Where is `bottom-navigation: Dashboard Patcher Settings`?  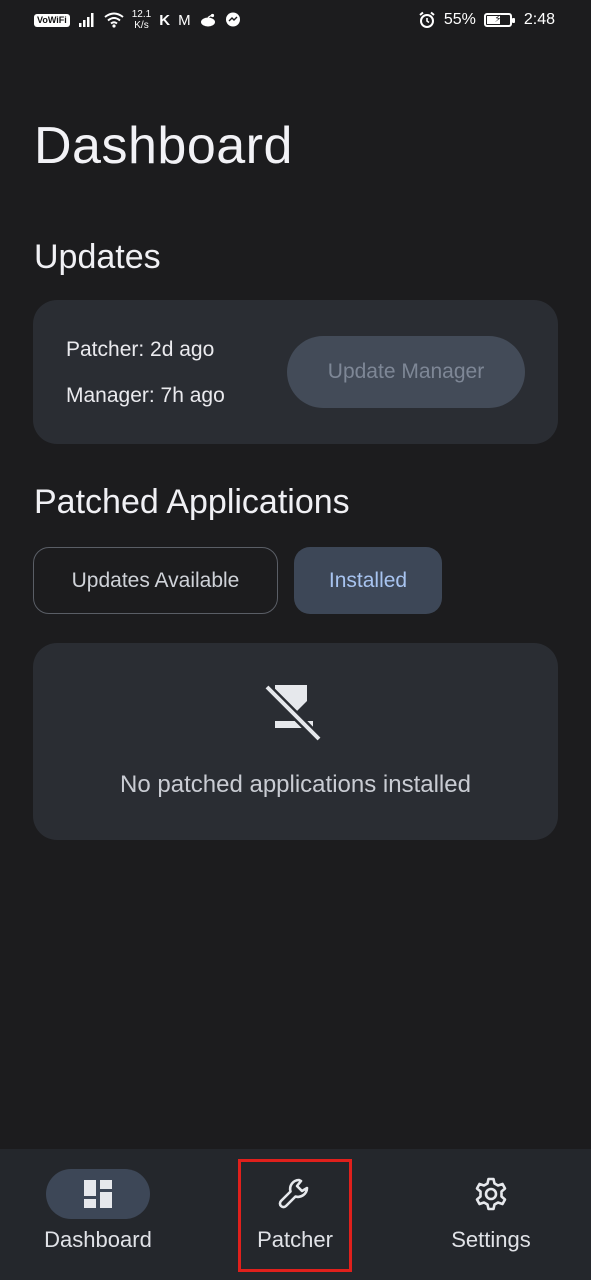 bottom-navigation: Dashboard Patcher Settings is located at coordinates (295, 1214).